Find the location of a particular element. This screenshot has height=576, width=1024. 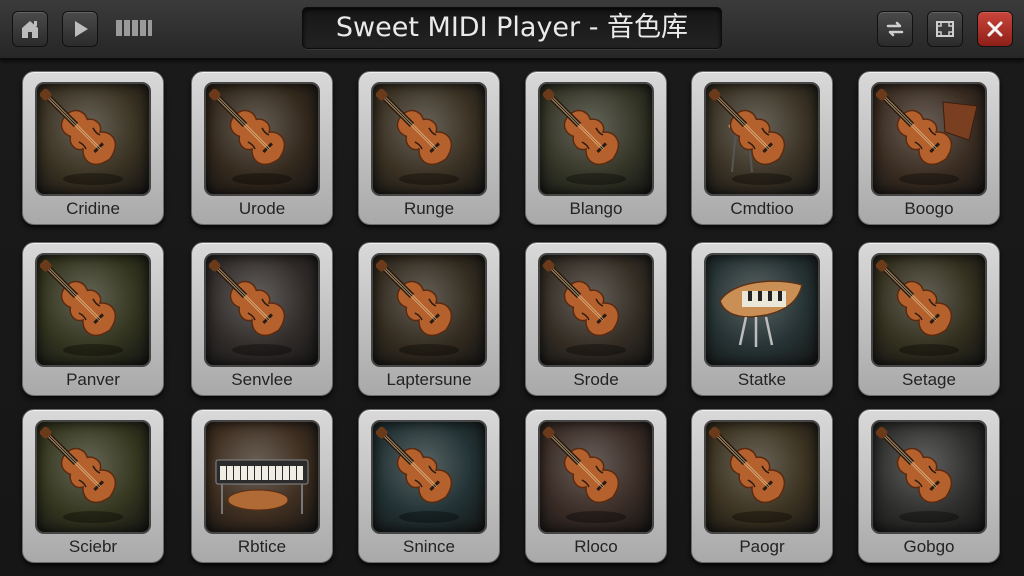

instrument-tile: Cmdtioo is located at coordinates (762, 148).